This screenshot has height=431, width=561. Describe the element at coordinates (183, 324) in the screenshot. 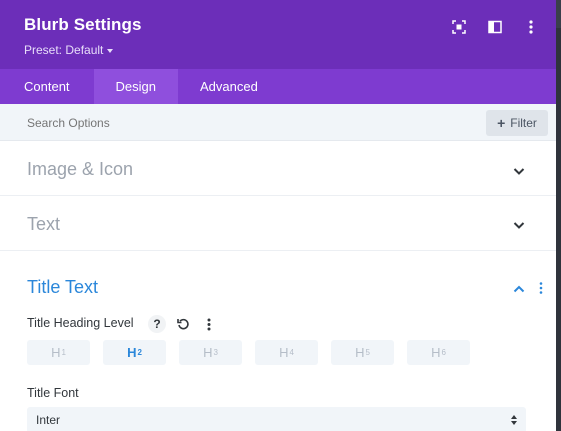

I see `reset-icon` at that location.